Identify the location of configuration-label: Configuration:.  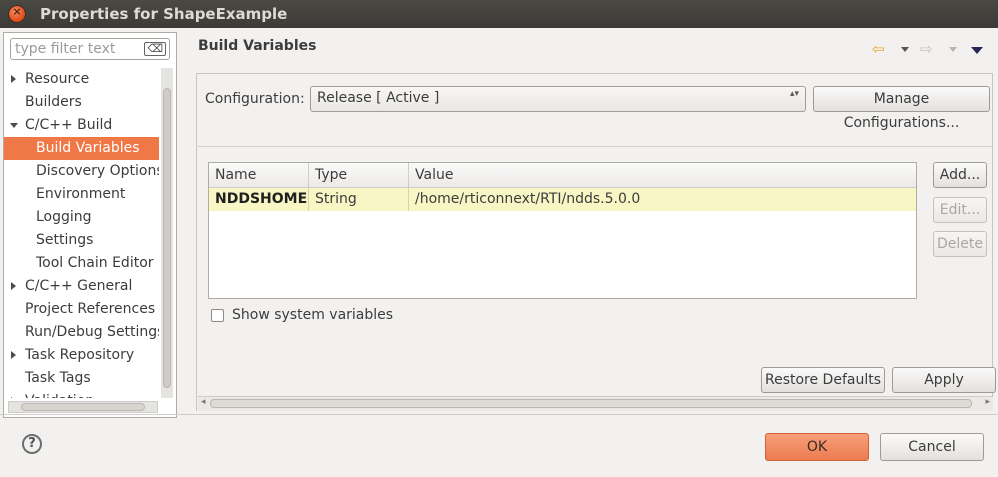
(255, 99).